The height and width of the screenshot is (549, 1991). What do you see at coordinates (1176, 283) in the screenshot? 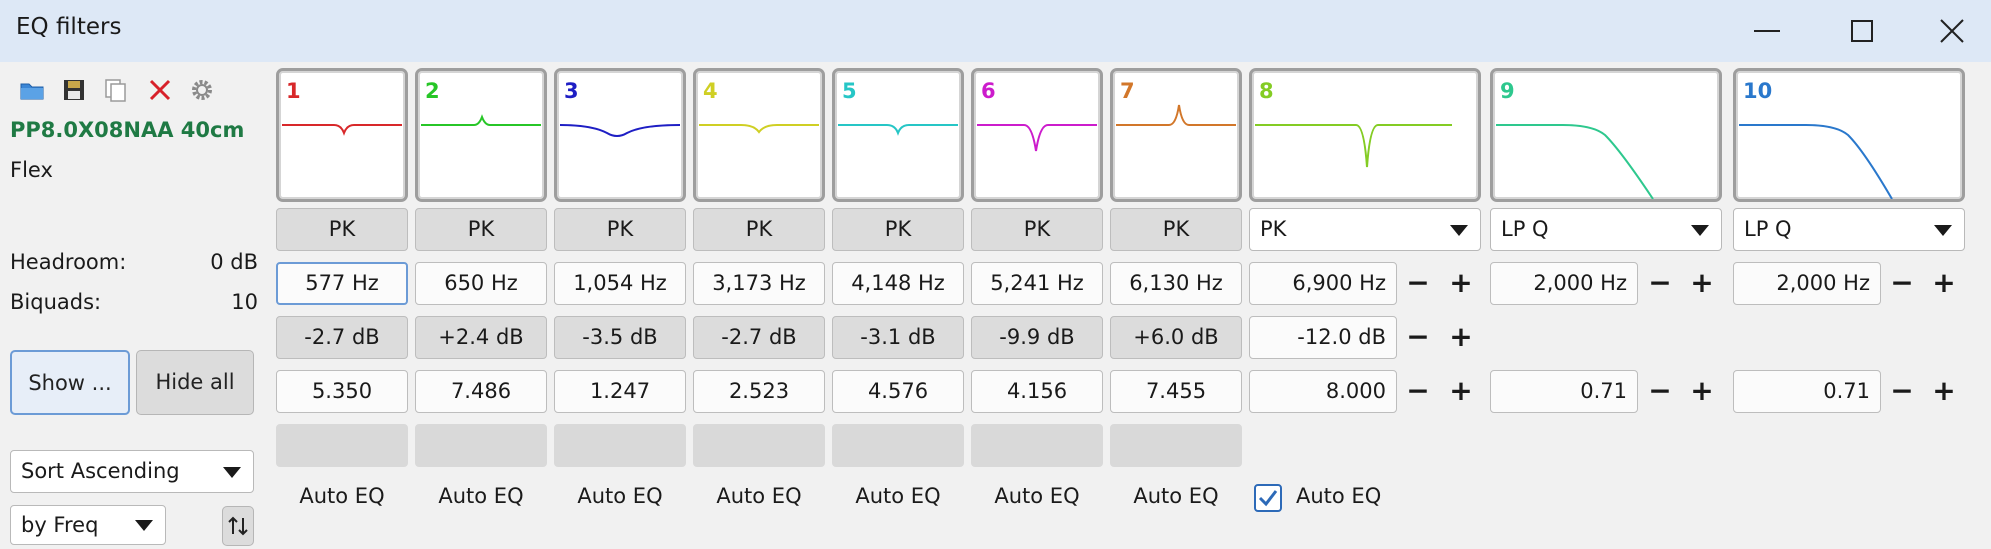
I see `frequency-field: 6,130 Hz` at bounding box center [1176, 283].